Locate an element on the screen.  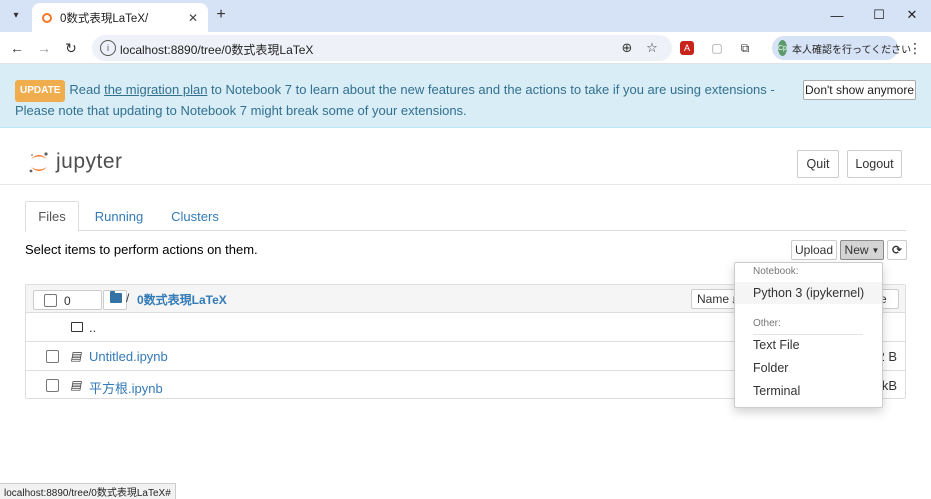
refresh-button: ⟳ is located at coordinates (897, 250).